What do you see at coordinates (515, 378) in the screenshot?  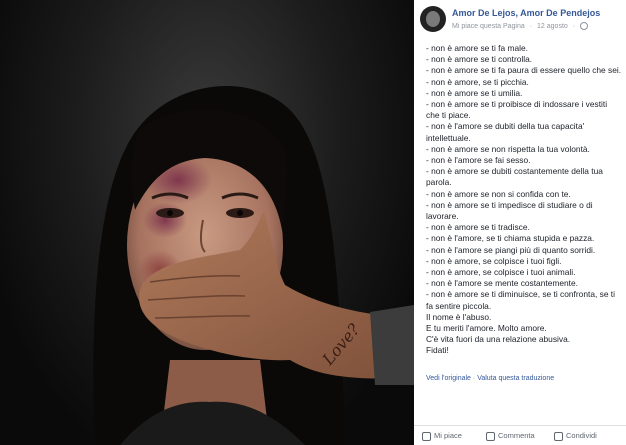 I see `rate-translation-link: Valuta questa traduzione` at bounding box center [515, 378].